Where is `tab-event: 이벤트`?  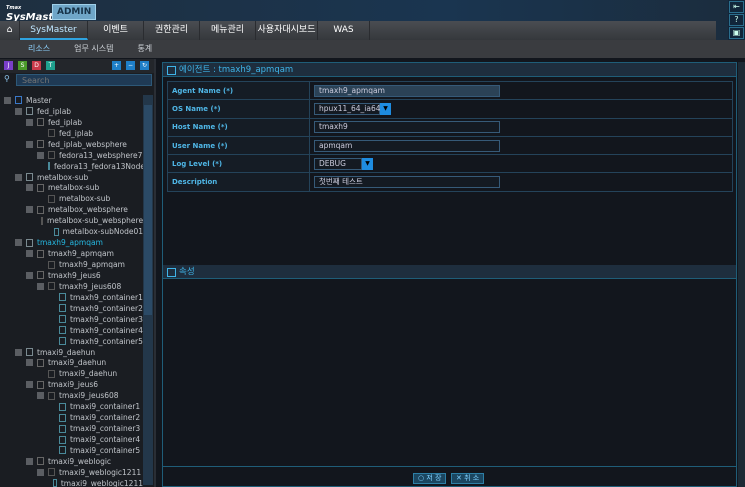
tab-event: 이벤트 is located at coordinates (116, 30).